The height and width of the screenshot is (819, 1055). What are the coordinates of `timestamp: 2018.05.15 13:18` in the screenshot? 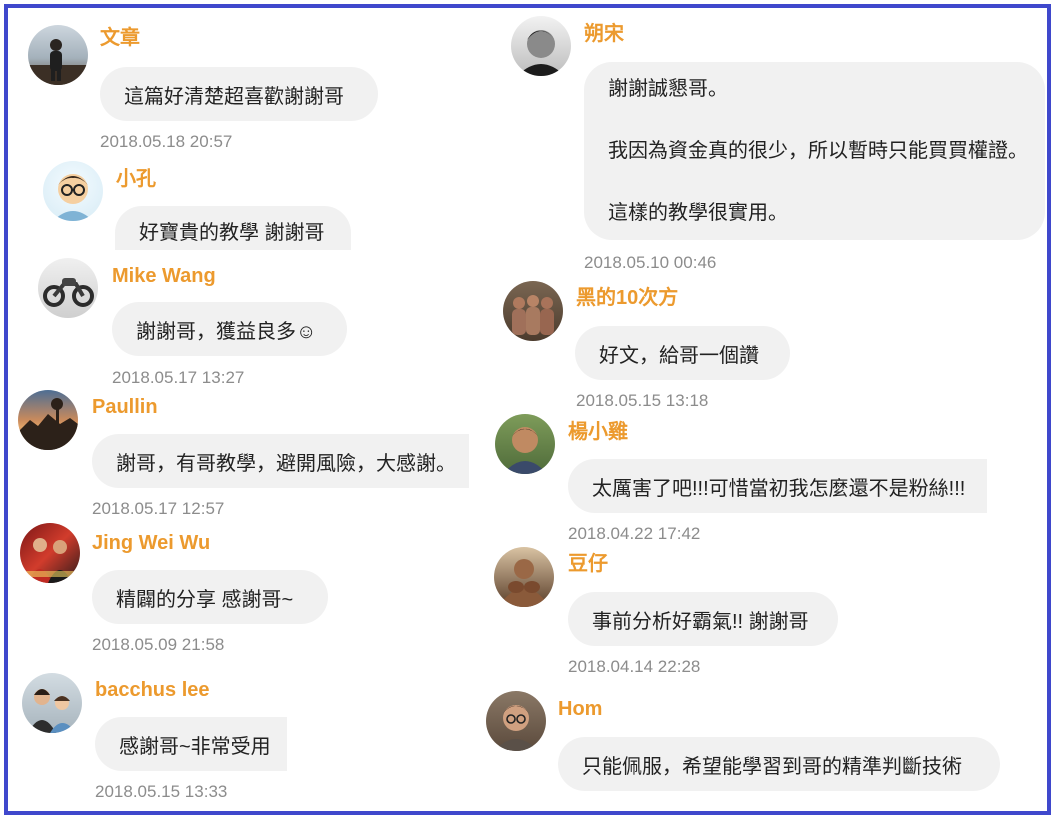 It's located at (642, 400).